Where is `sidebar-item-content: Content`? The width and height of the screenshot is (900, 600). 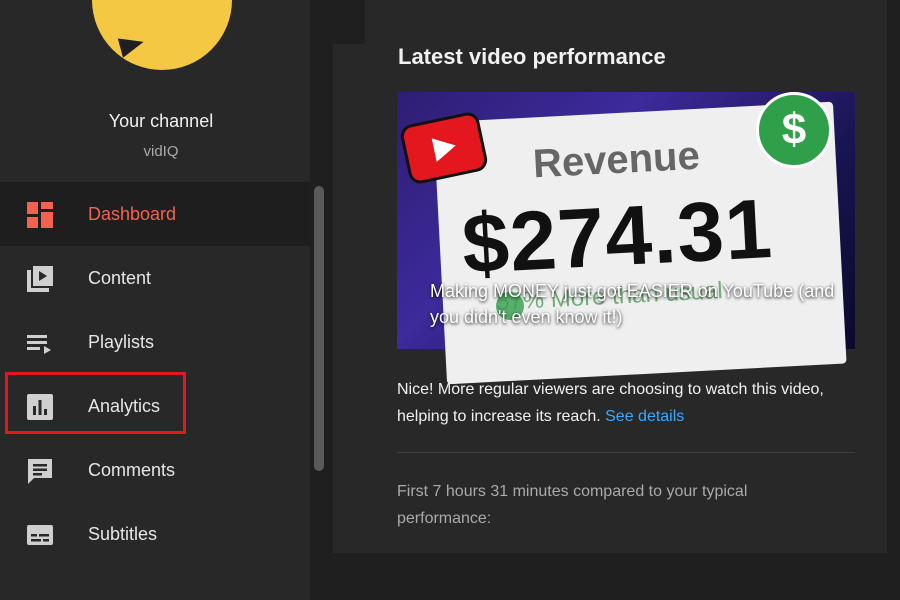
sidebar-item-content: Content is located at coordinates (155, 278).